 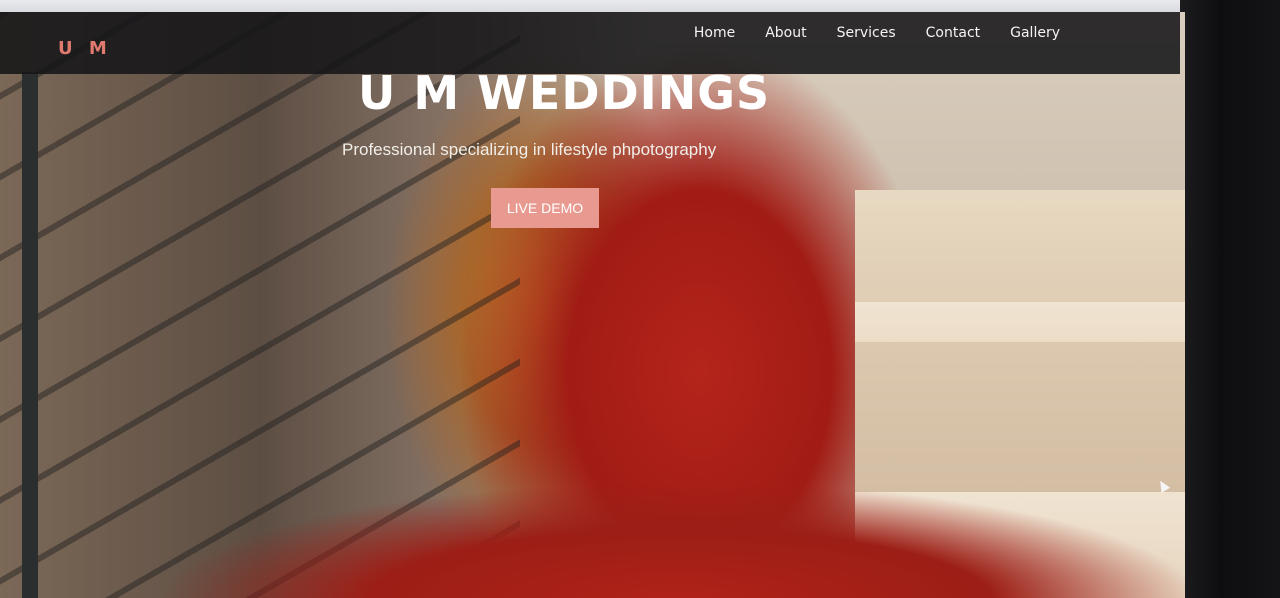 I want to click on nav-home: Home, so click(x=714, y=33).